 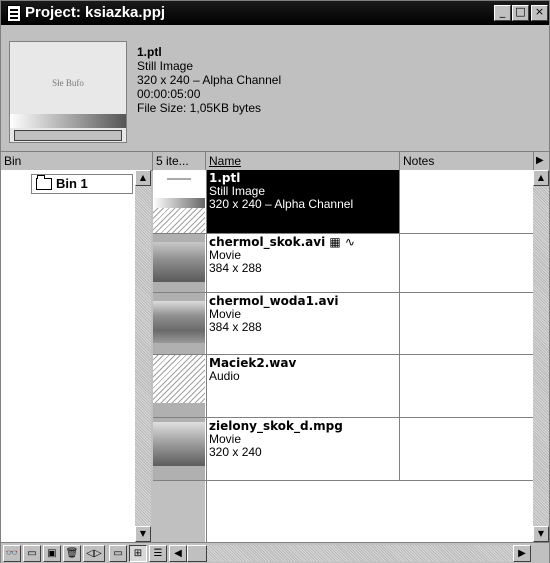 What do you see at coordinates (68, 121) in the screenshot?
I see `thumbnail-gradient` at bounding box center [68, 121].